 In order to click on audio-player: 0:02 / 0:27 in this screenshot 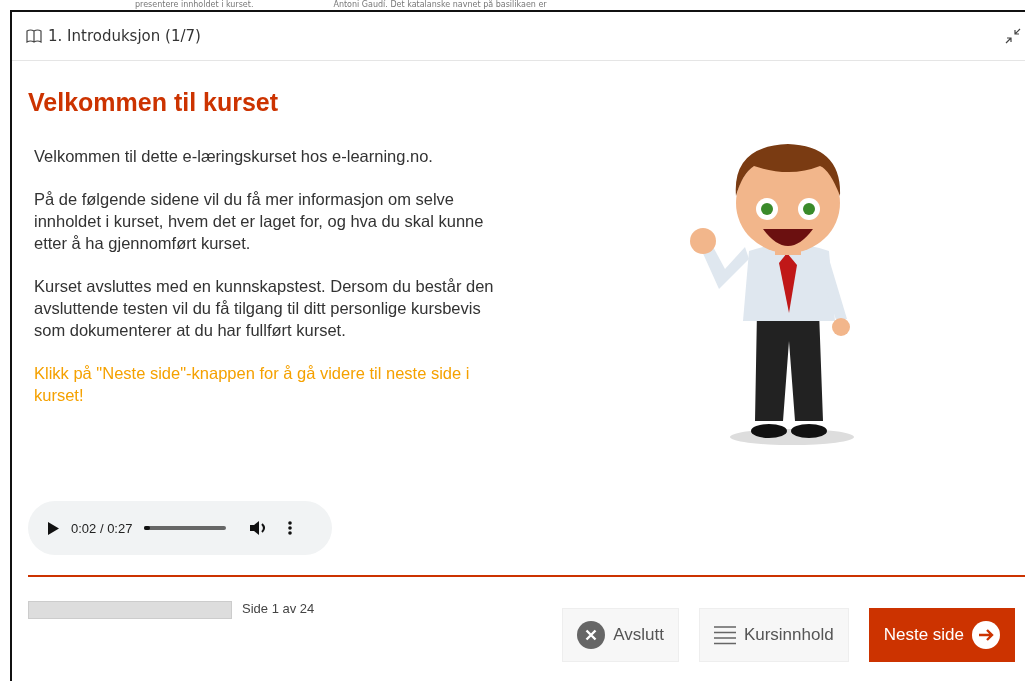, I will do `click(180, 528)`.